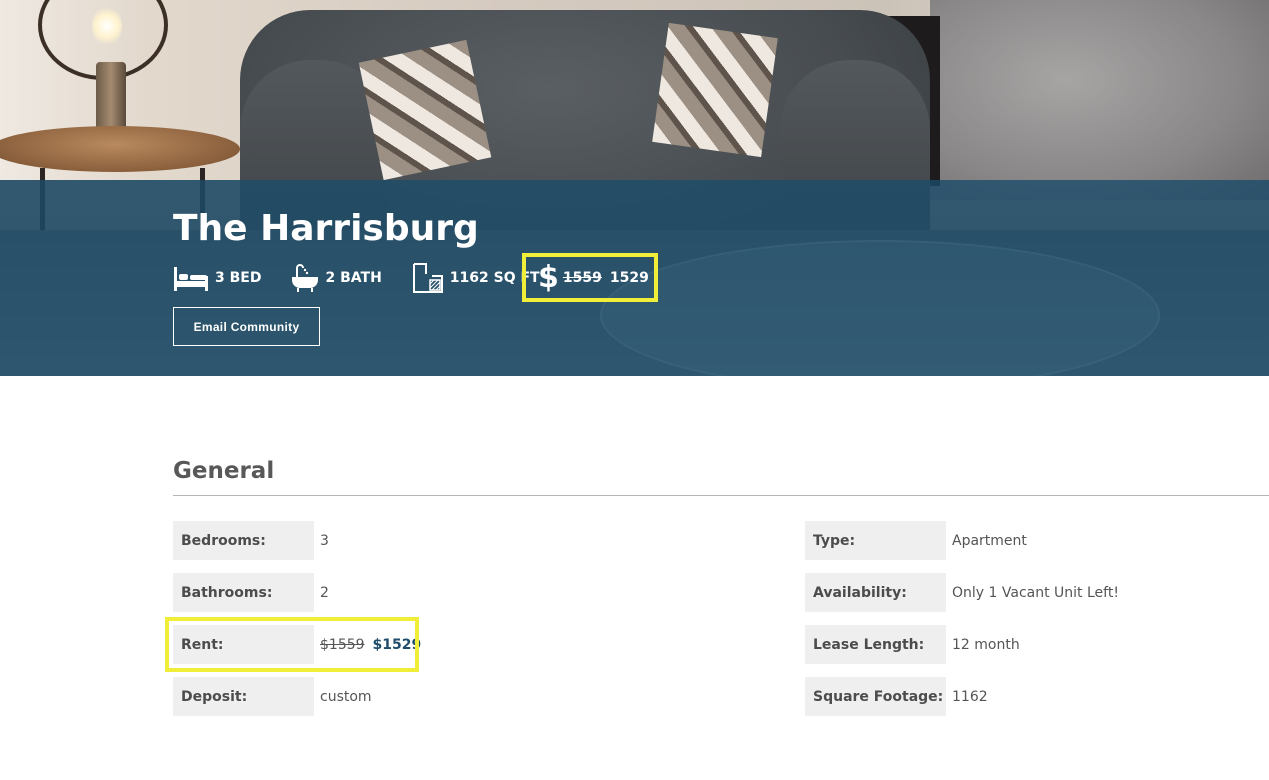 The image size is (1269, 780). Describe the element at coordinates (721, 495) in the screenshot. I see `section-divider` at that location.